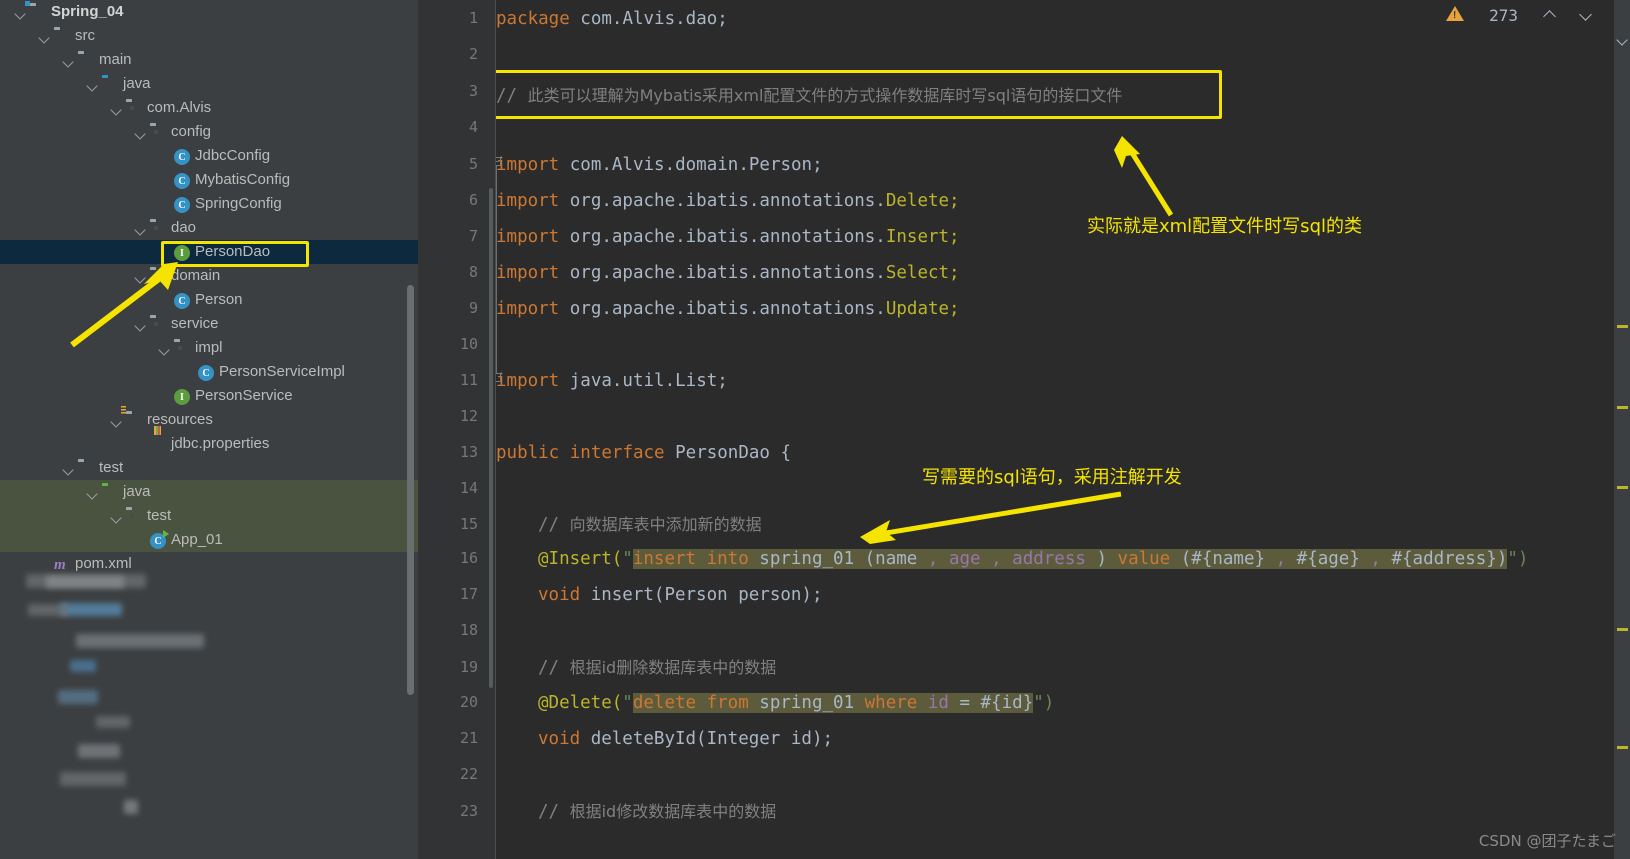  I want to click on tree-item-springconfig: C SpringConfig, so click(209, 204).